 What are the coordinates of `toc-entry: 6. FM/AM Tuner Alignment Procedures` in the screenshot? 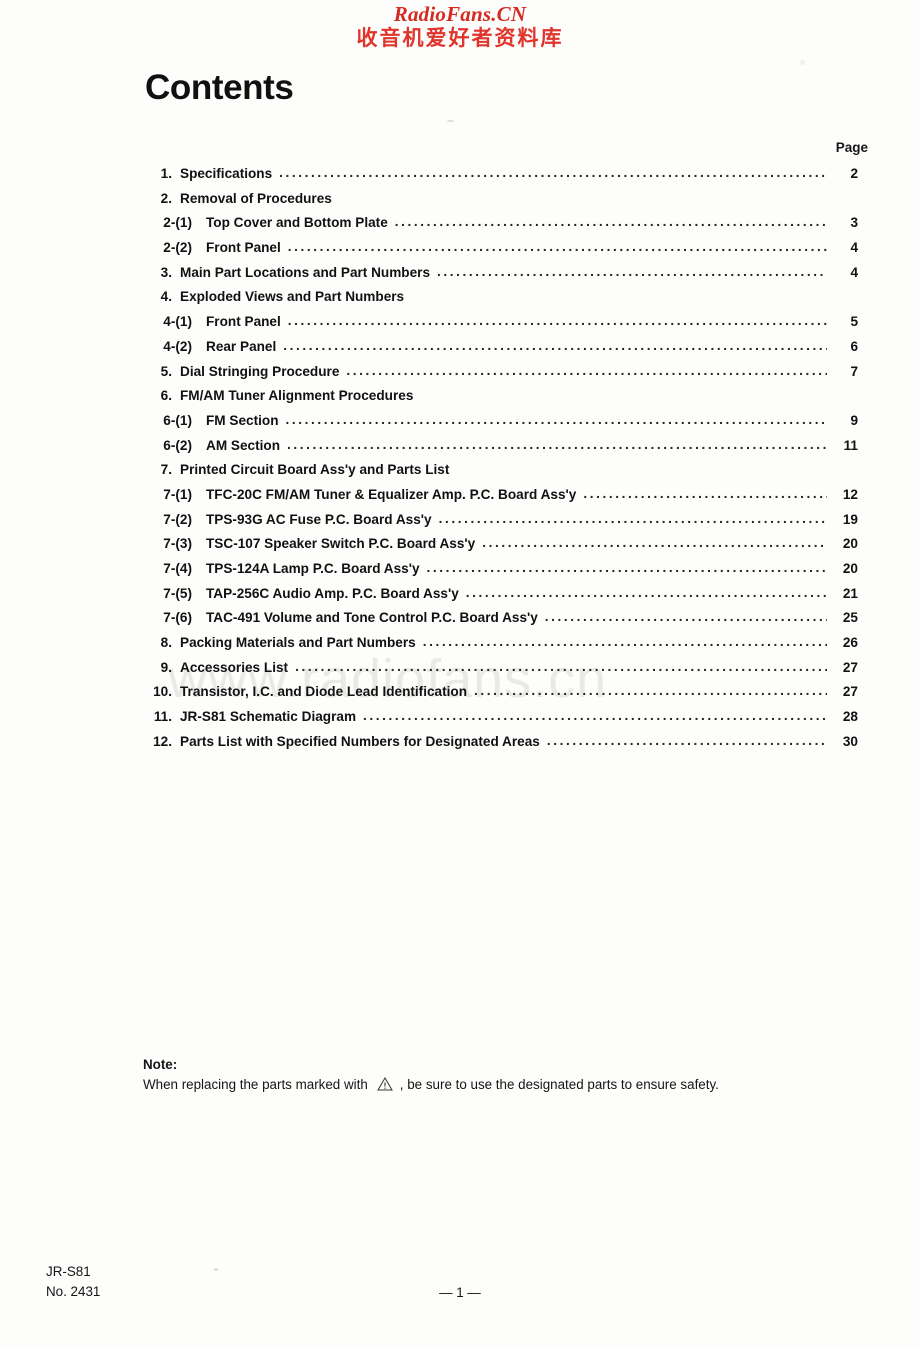 It's located at (460, 400).